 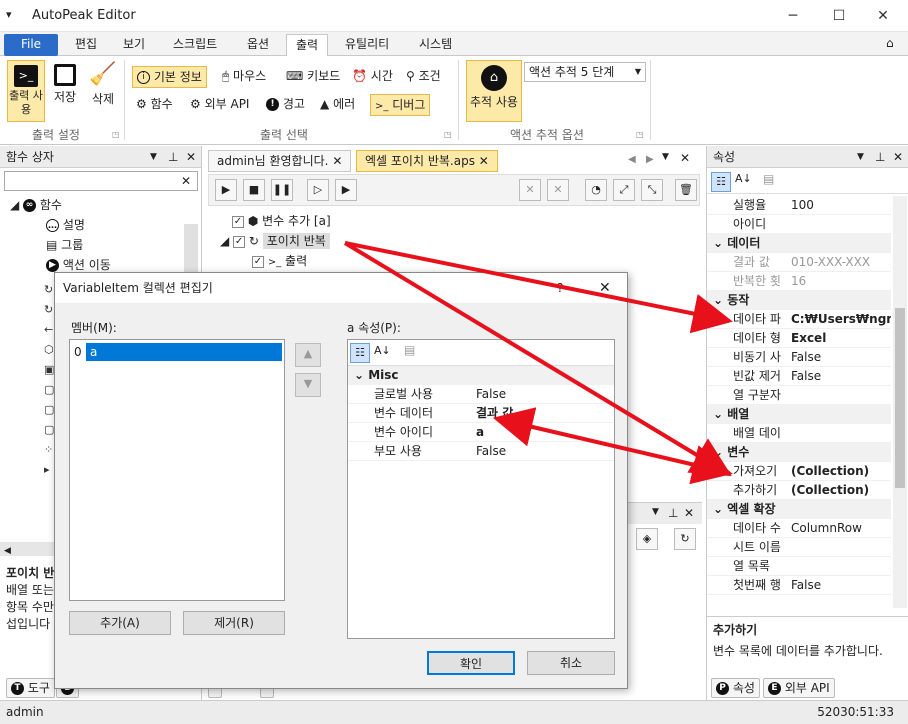 I want to click on annotation-arrows, so click(x=538, y=363).